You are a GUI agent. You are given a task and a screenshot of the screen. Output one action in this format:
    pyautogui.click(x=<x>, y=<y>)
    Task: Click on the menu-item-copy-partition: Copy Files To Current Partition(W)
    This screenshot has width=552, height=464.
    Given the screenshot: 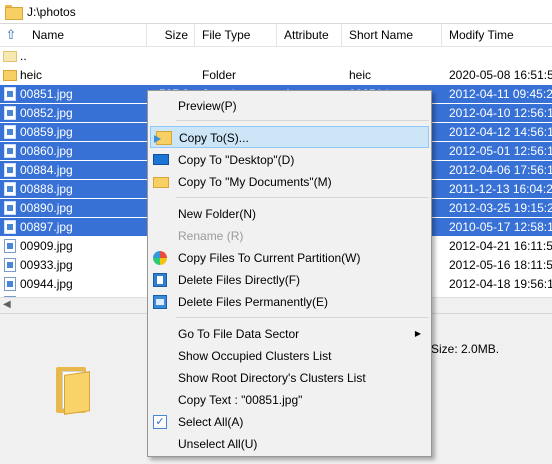 What is the action you would take?
    pyautogui.click(x=289, y=258)
    